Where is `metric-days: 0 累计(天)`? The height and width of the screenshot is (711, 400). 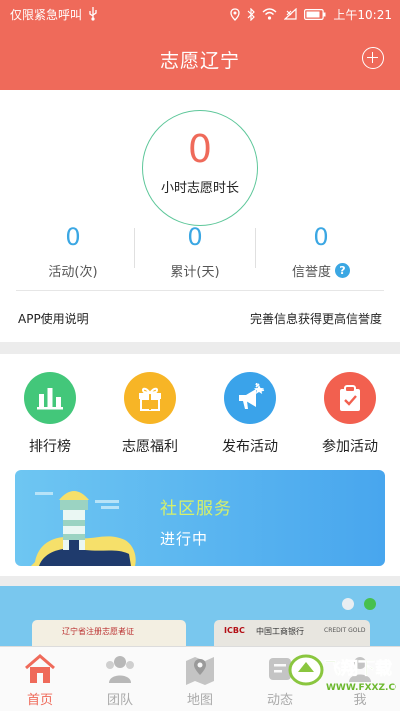 metric-days: 0 累计(天) is located at coordinates (195, 251).